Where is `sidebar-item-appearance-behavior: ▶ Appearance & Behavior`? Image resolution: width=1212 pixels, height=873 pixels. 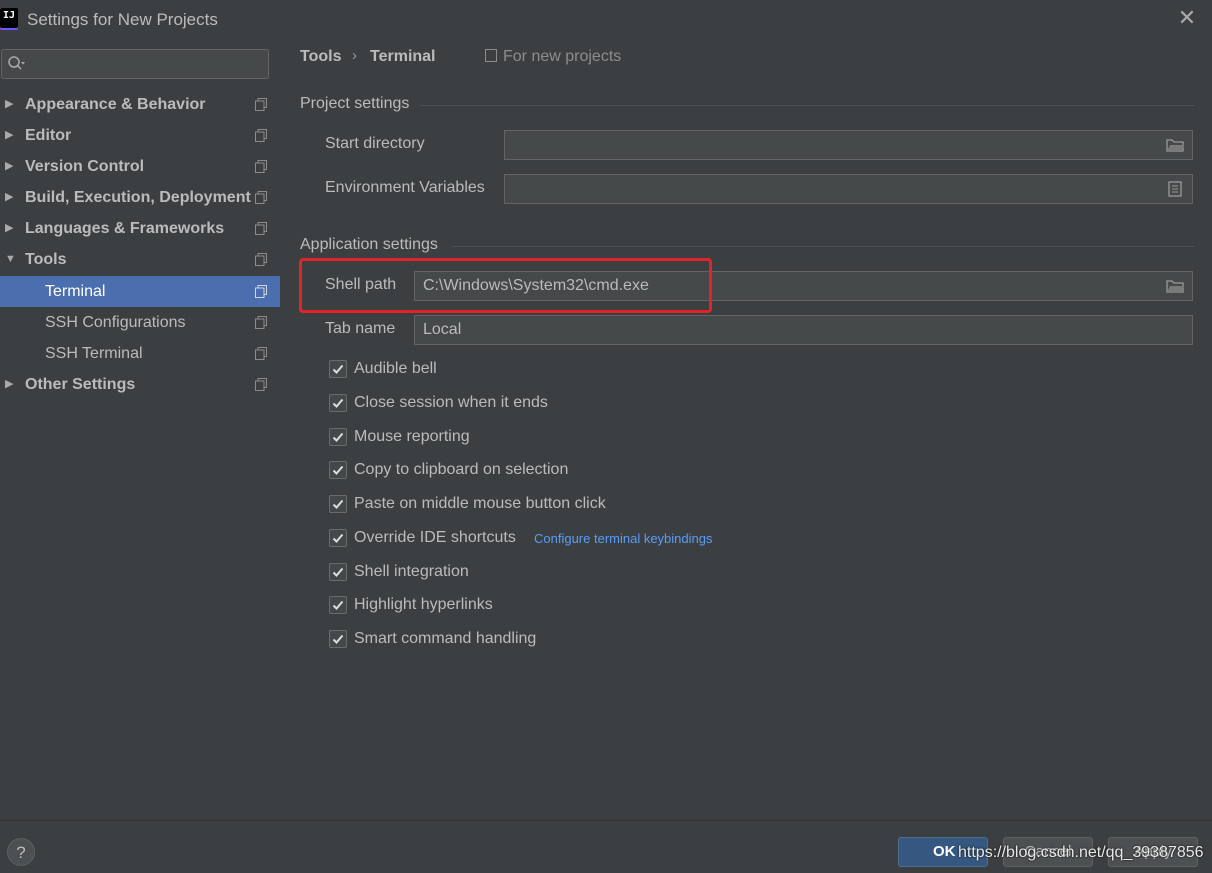 sidebar-item-appearance-behavior: ▶ Appearance & Behavior is located at coordinates (140, 104).